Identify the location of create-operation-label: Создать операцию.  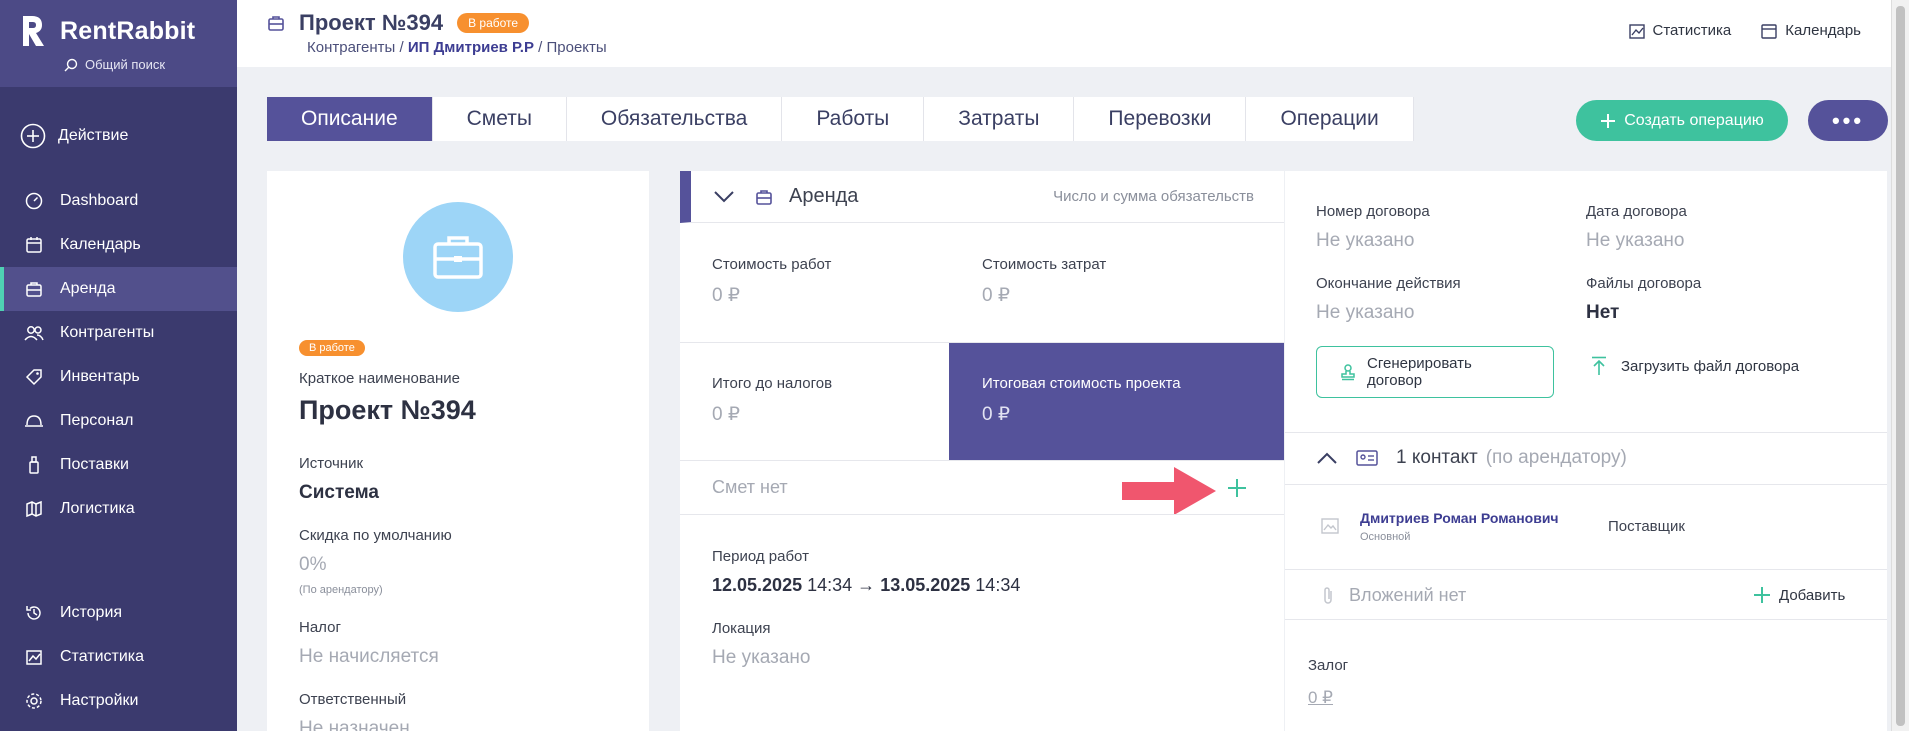
(1694, 120).